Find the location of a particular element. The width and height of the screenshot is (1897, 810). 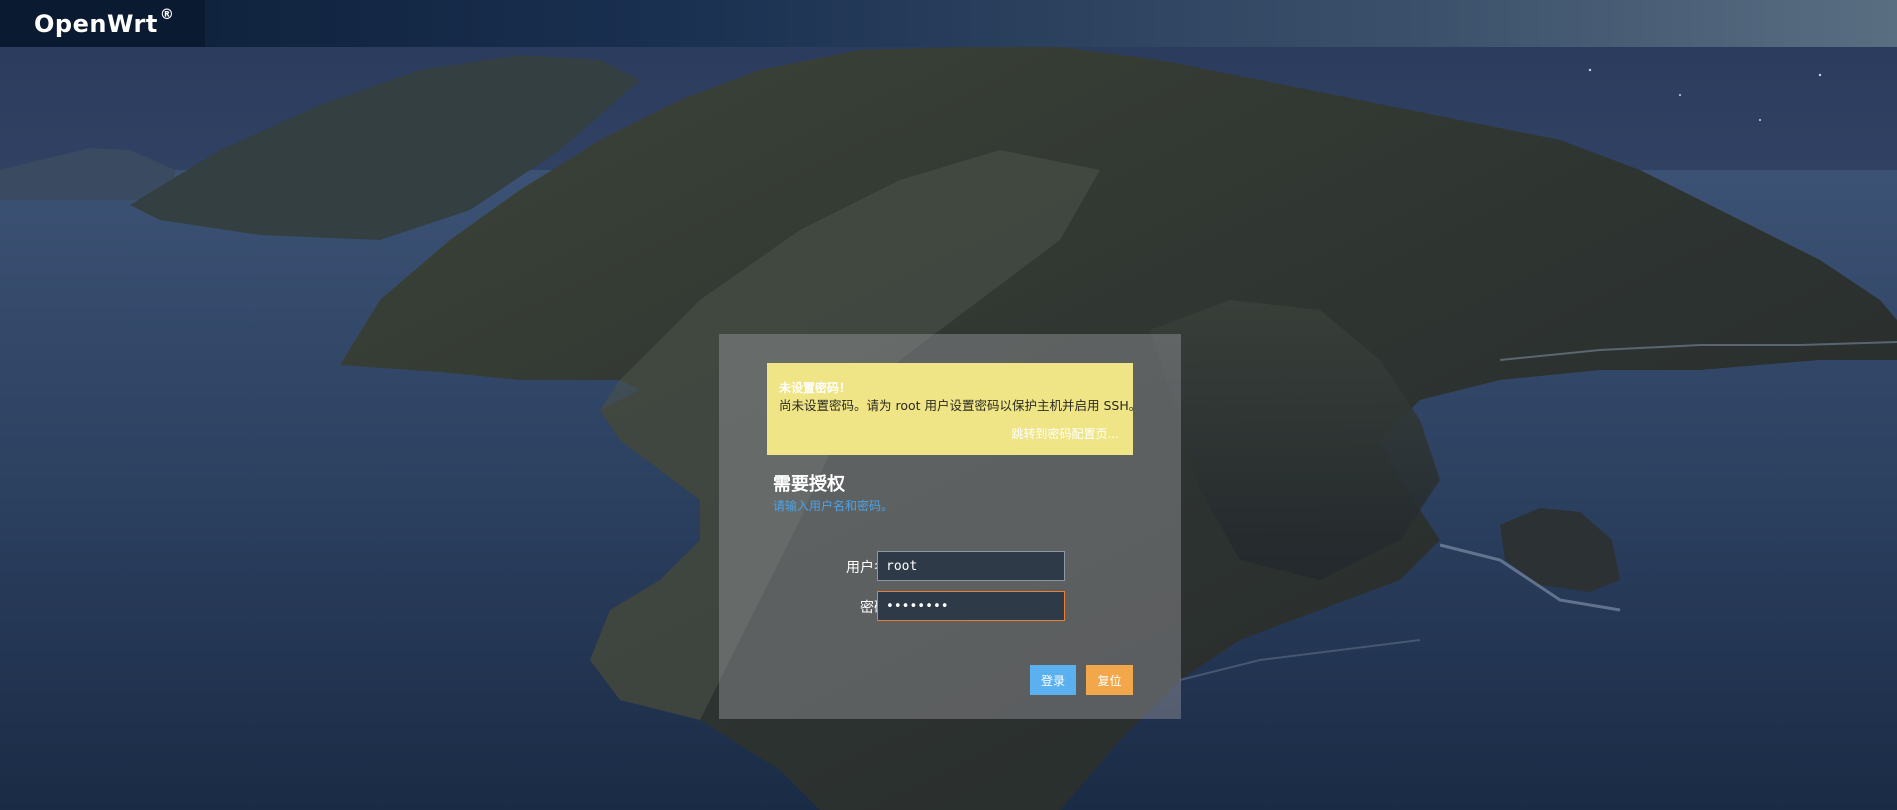

auth-title: 需要授权 is located at coordinates (809, 484).